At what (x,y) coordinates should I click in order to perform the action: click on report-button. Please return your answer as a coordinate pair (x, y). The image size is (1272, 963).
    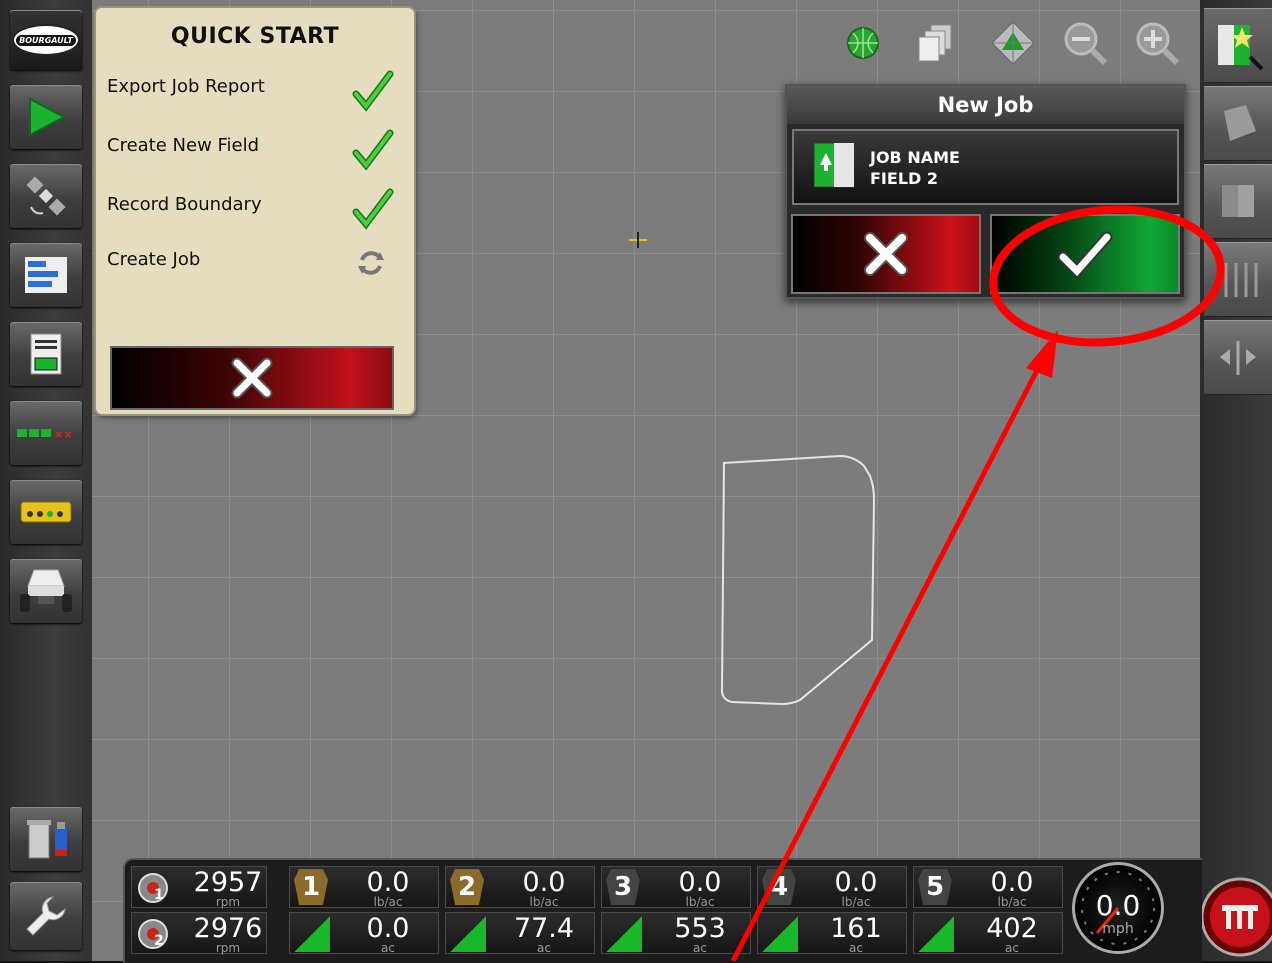
    Looking at the image, I should click on (46, 354).